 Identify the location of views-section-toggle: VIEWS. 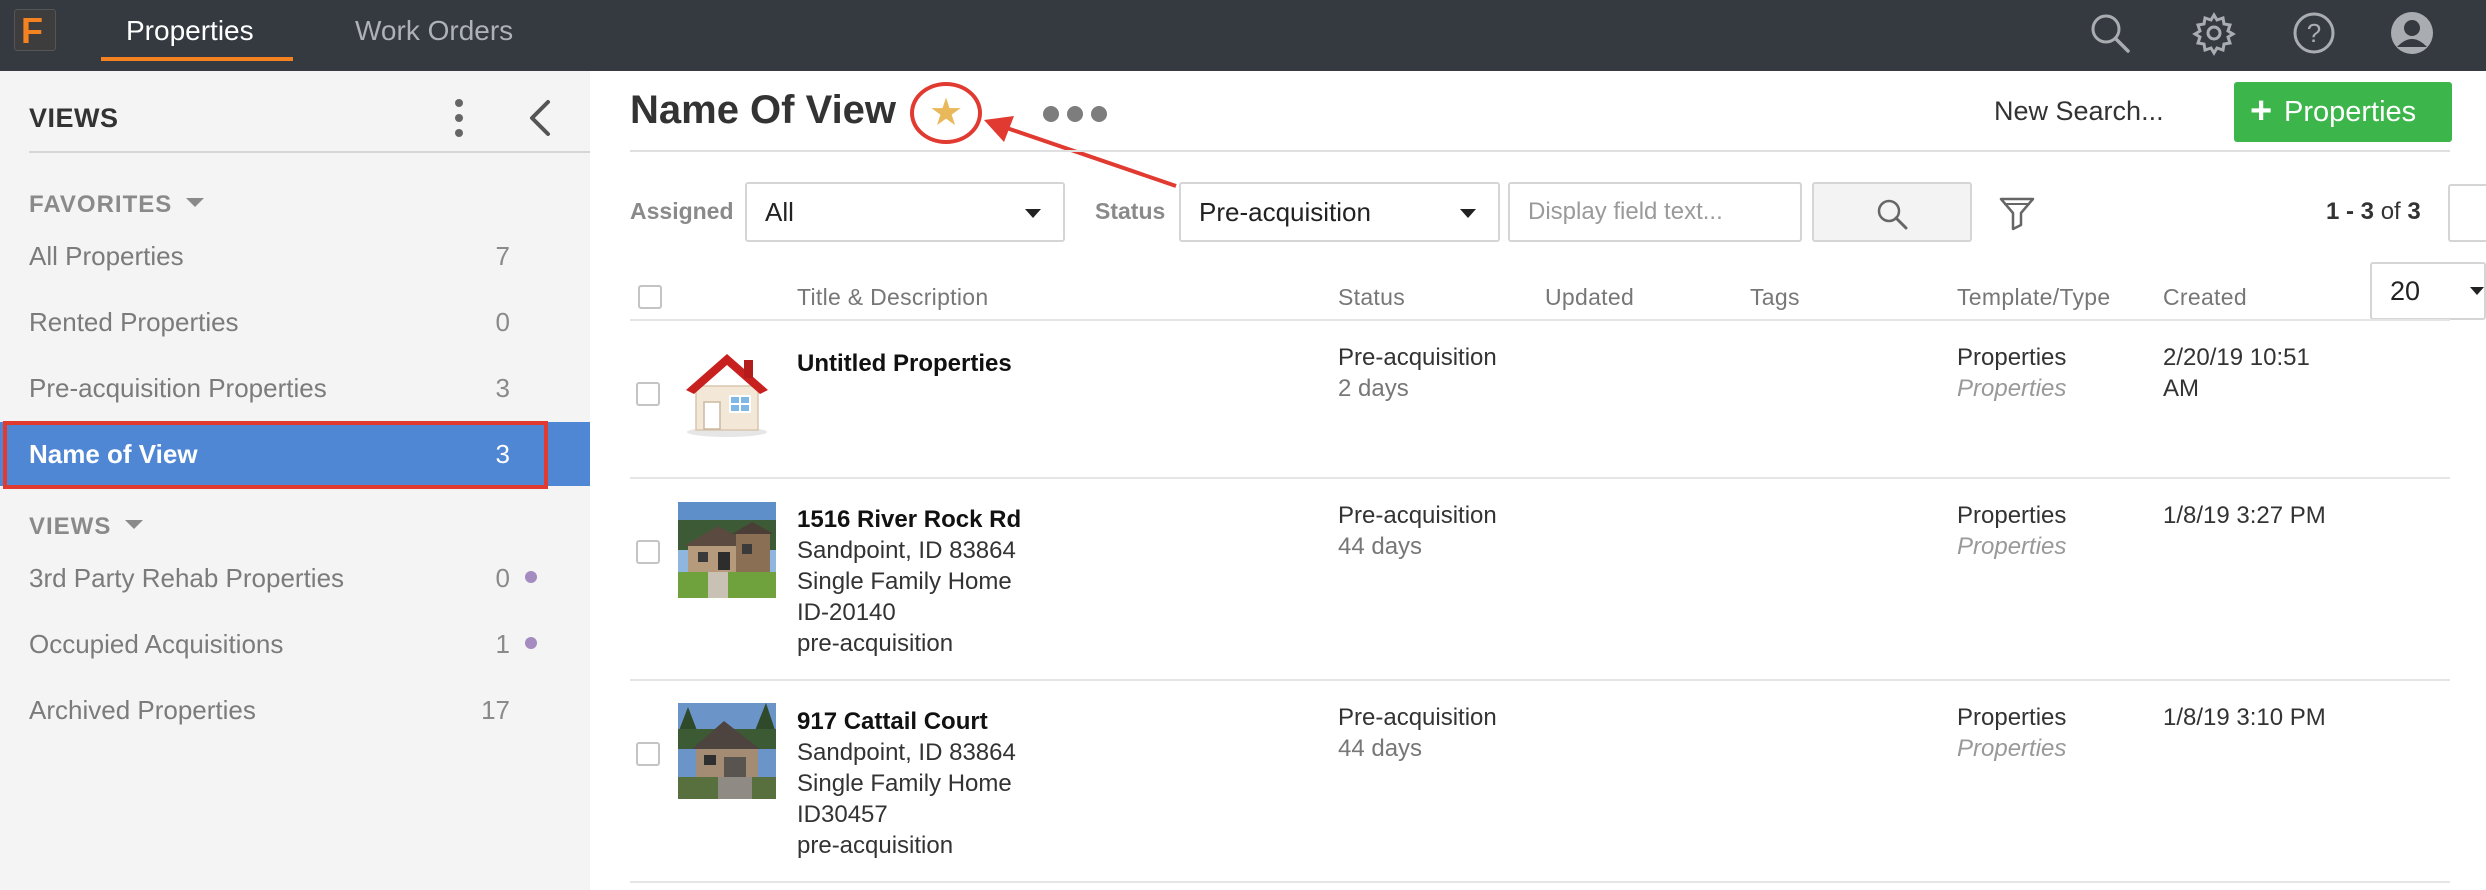
(86, 527).